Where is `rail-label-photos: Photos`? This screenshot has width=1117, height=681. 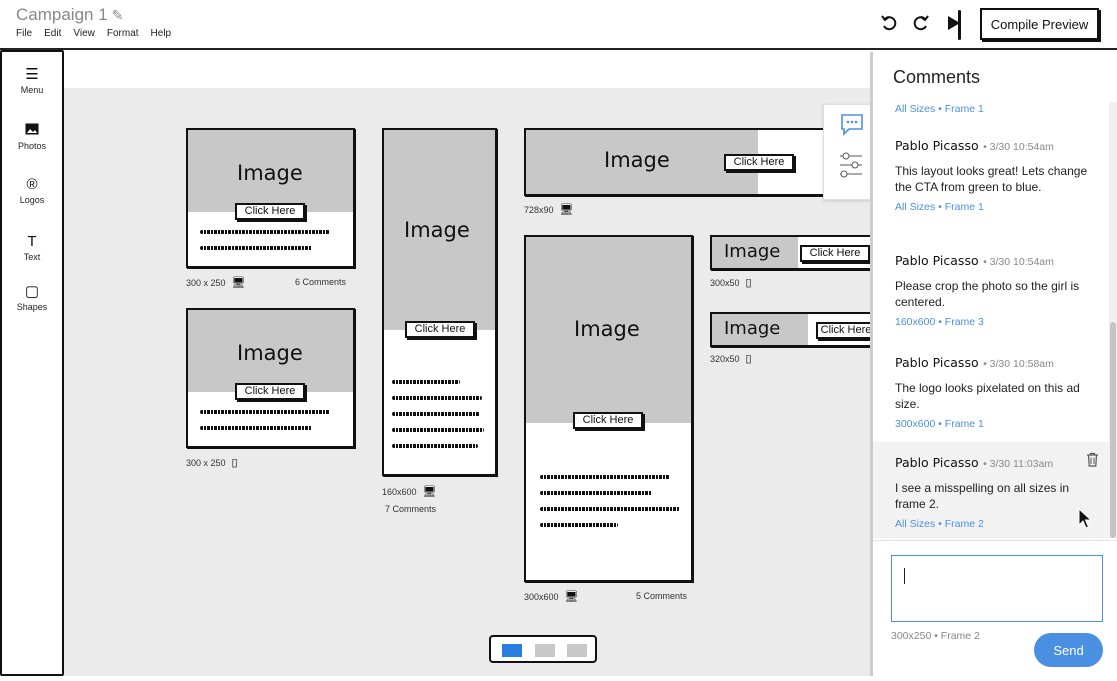
rail-label-photos: Photos is located at coordinates (32, 146).